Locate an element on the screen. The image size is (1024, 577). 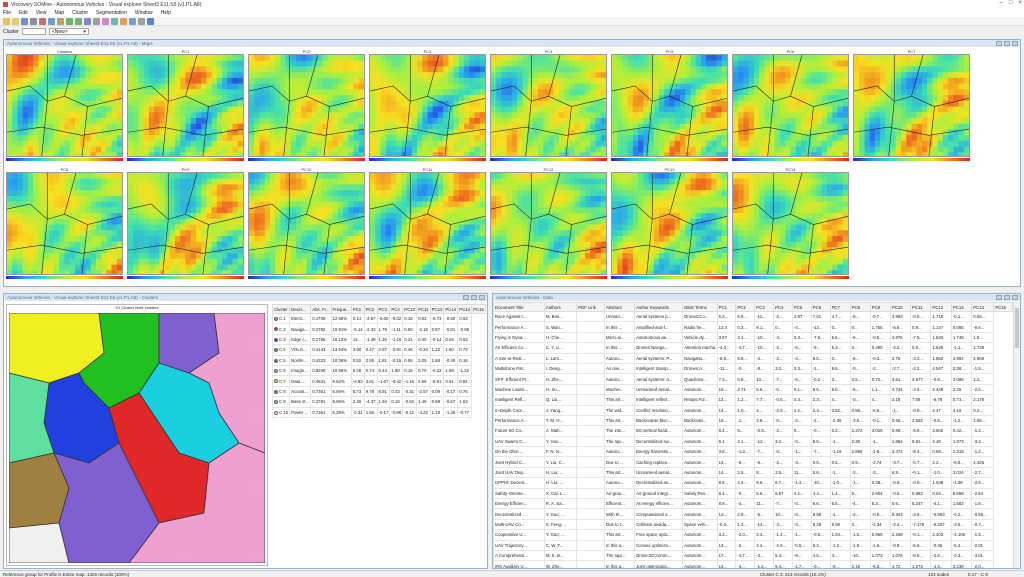
map-pc11: PC11 is located at coordinates (427, 224).